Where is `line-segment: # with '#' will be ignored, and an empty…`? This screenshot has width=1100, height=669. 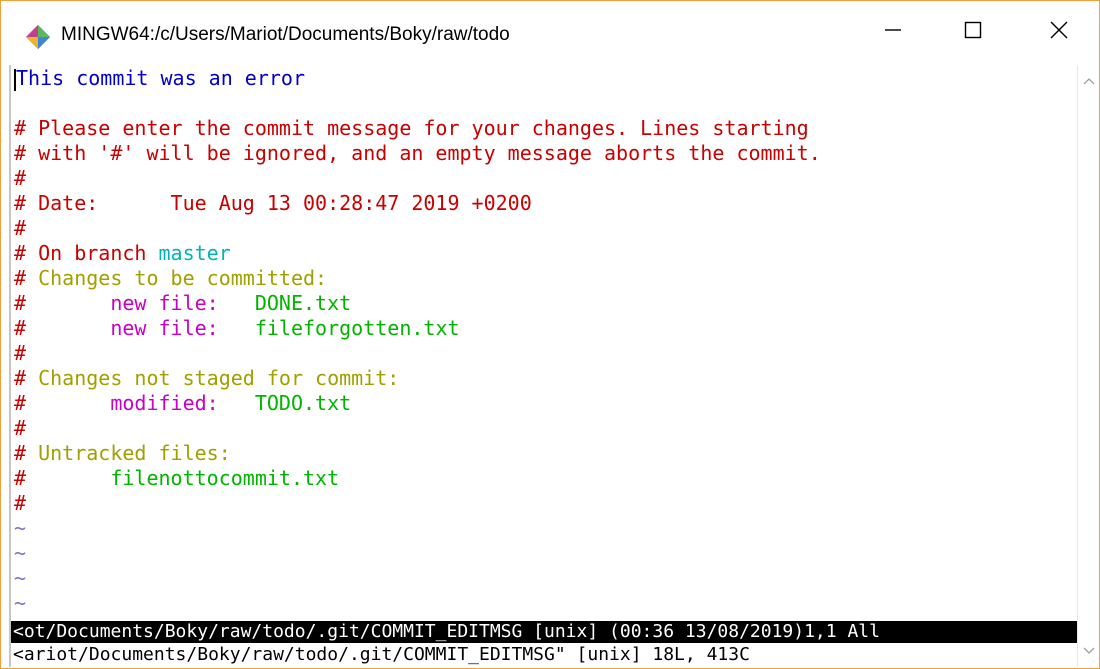
line-segment: # with '#' will be ignored, and an empty… is located at coordinates (417, 153).